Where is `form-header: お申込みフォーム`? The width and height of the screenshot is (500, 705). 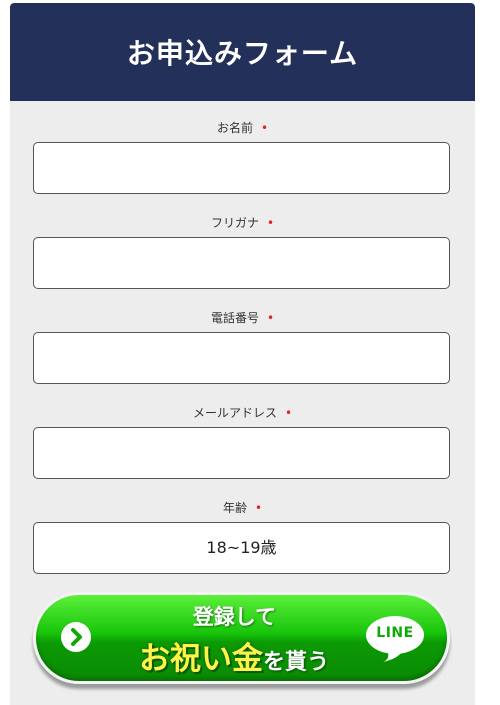
form-header: お申込みフォーム is located at coordinates (242, 52).